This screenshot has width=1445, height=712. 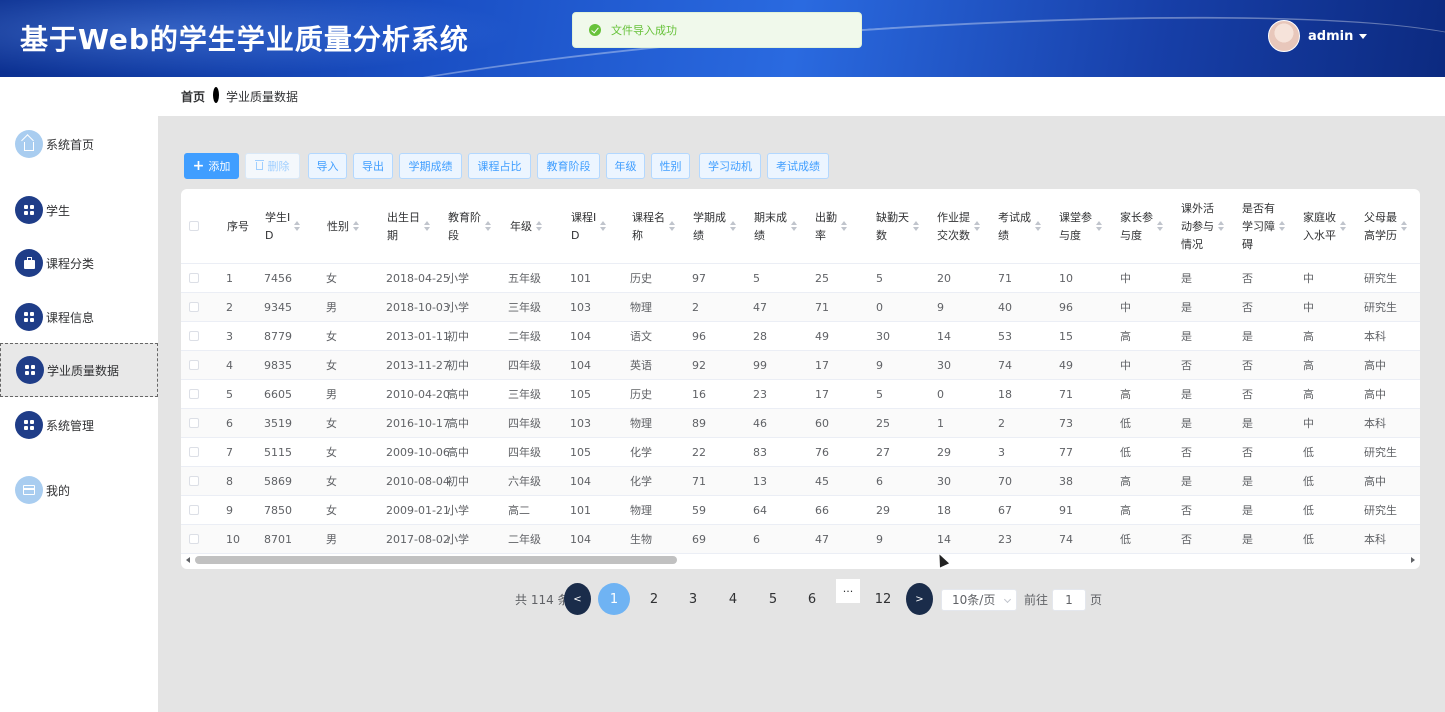 I want to click on import-button: 导入, so click(x=327, y=166).